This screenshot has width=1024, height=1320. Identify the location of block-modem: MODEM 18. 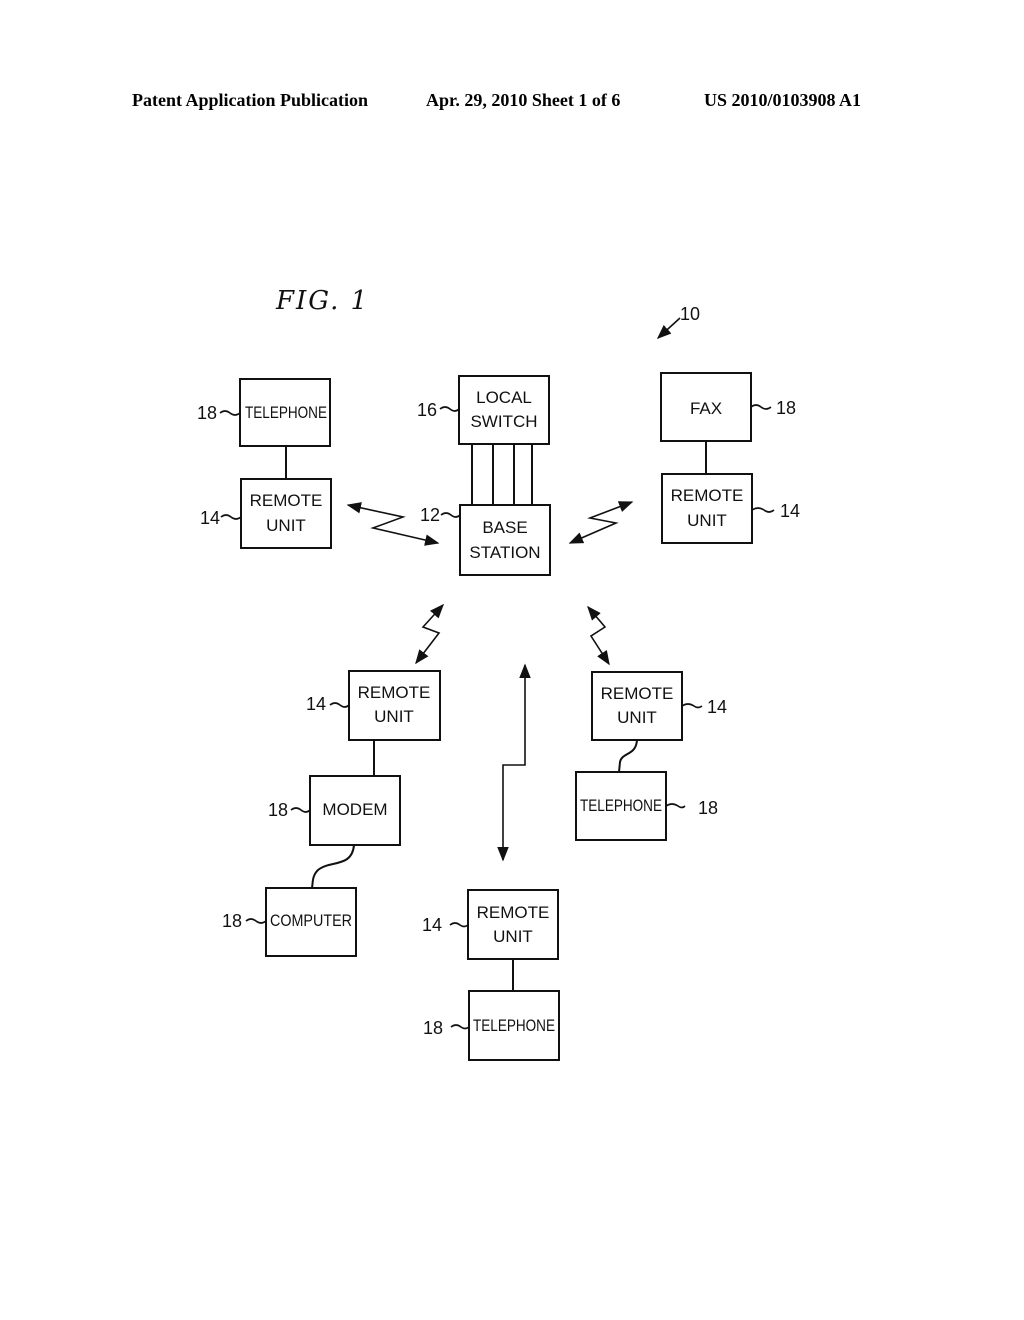
(334, 810).